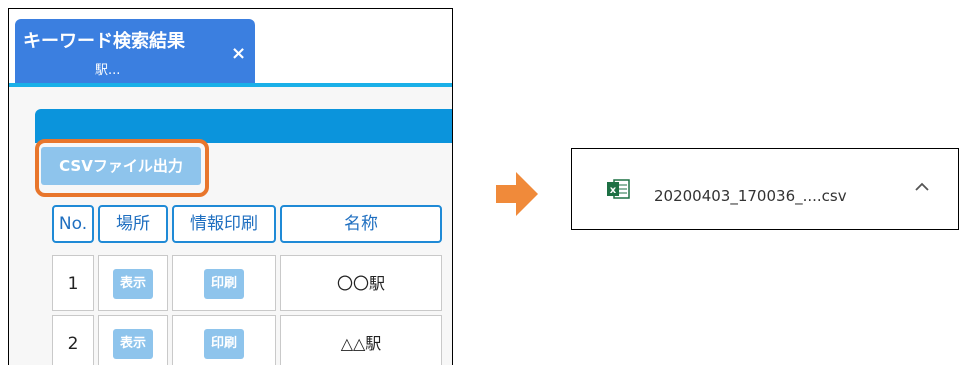 The image size is (959, 365). I want to click on header-no: No., so click(73, 224).